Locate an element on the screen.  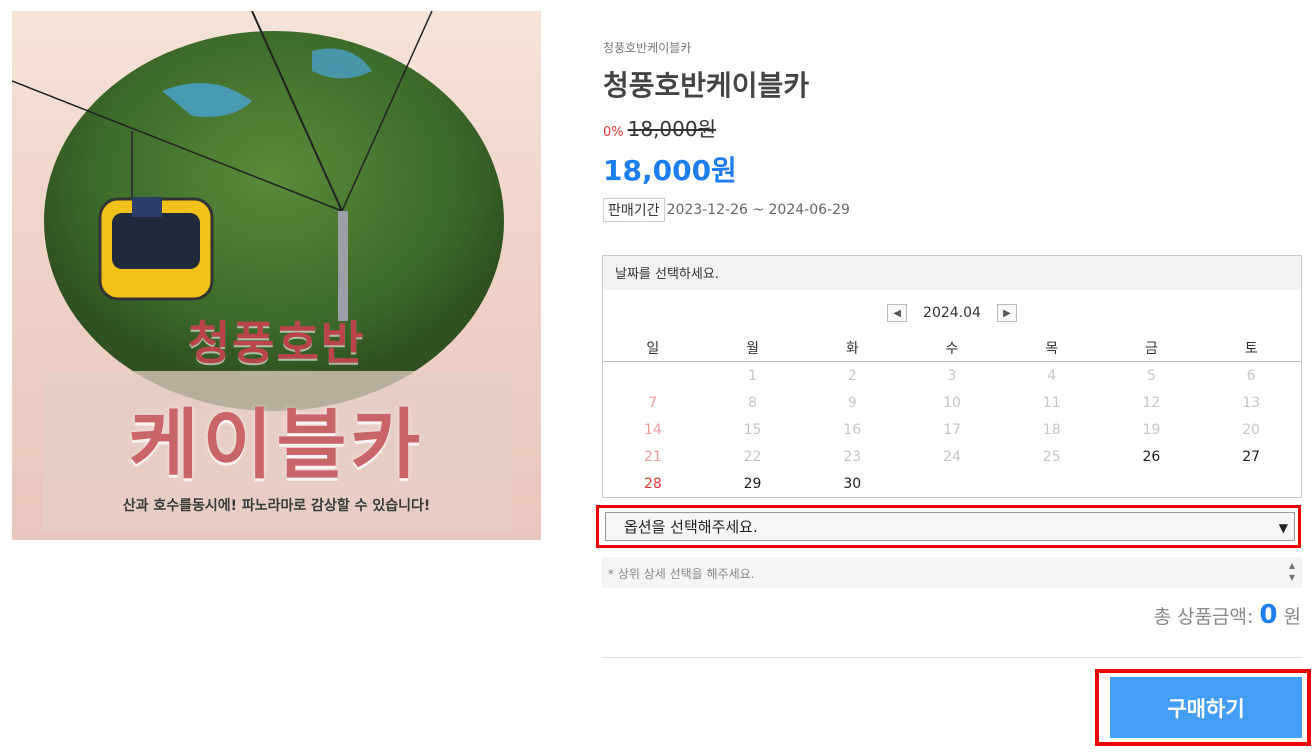
chevron-left-icon: ◀ is located at coordinates (897, 313).